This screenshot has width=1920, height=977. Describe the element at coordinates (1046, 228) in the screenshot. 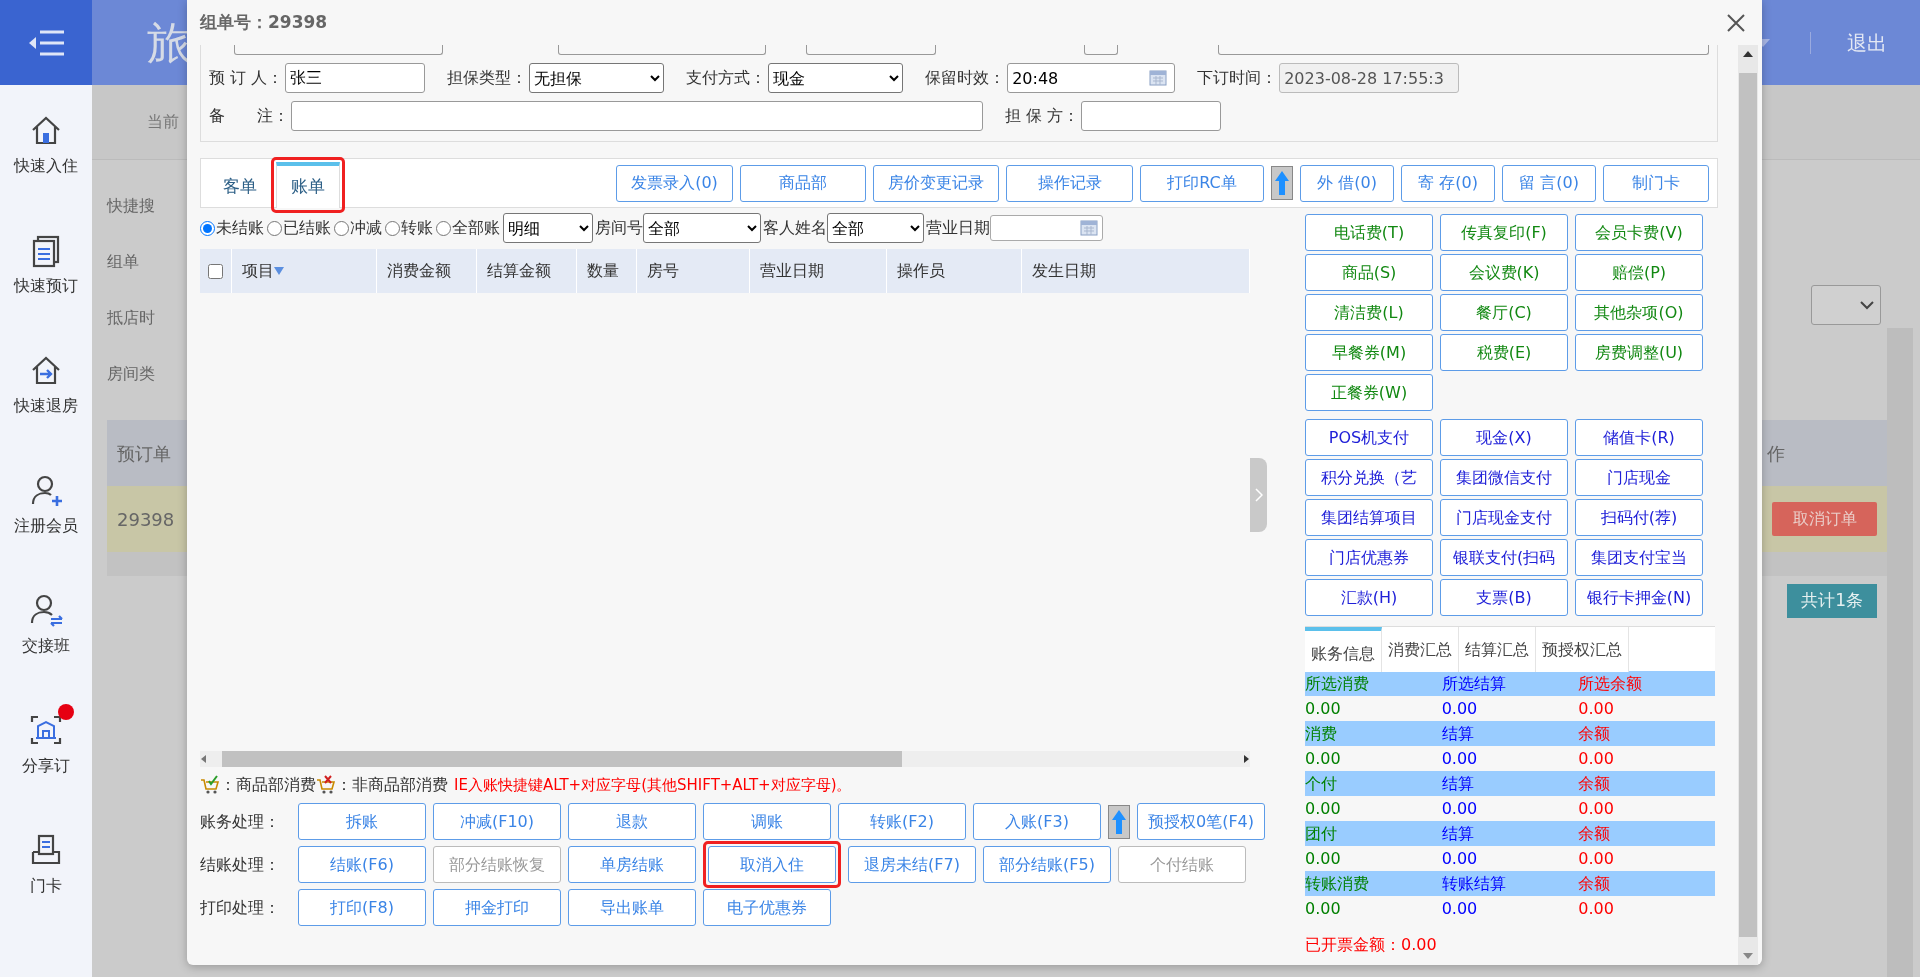

I see `date-field` at that location.